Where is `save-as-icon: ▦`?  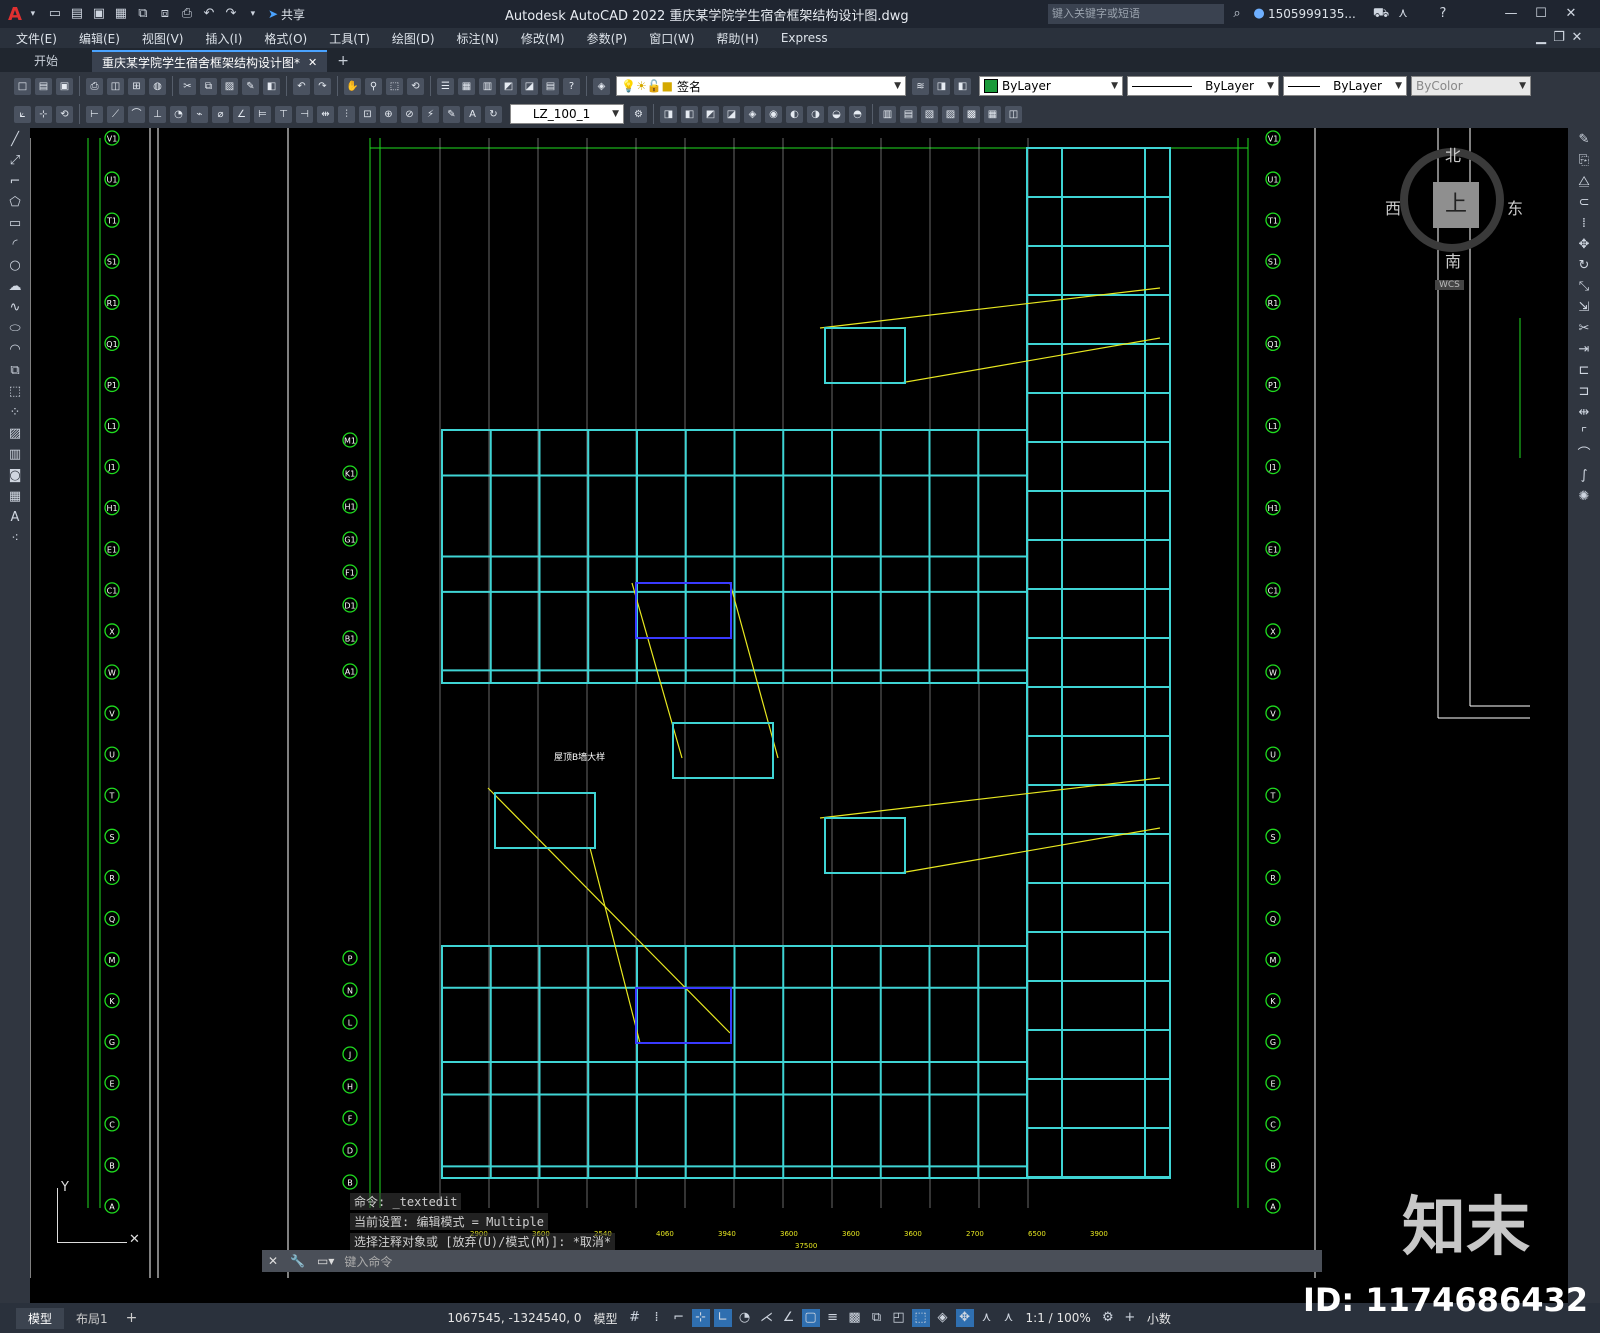 save-as-icon: ▦ is located at coordinates (121, 14).